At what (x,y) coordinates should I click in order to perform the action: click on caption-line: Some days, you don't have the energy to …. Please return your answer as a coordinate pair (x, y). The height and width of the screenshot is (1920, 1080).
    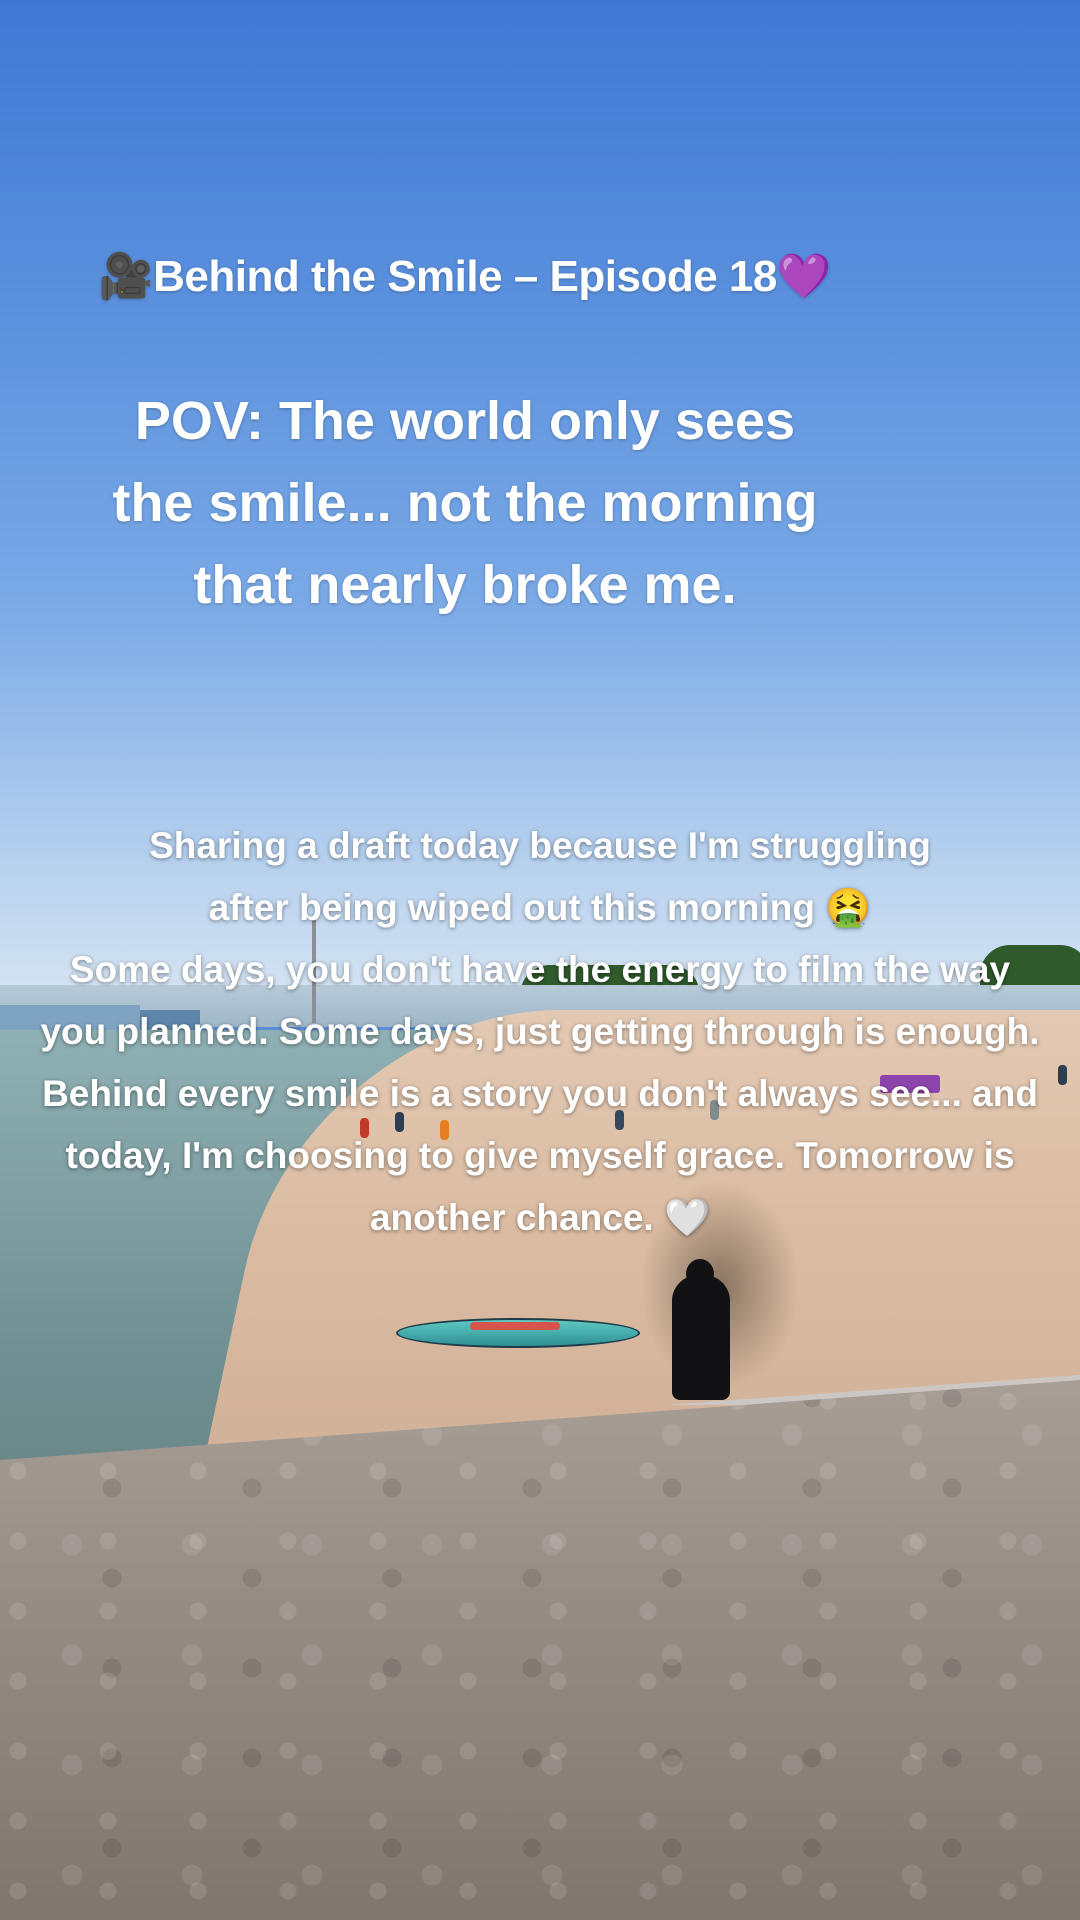
    Looking at the image, I should click on (540, 969).